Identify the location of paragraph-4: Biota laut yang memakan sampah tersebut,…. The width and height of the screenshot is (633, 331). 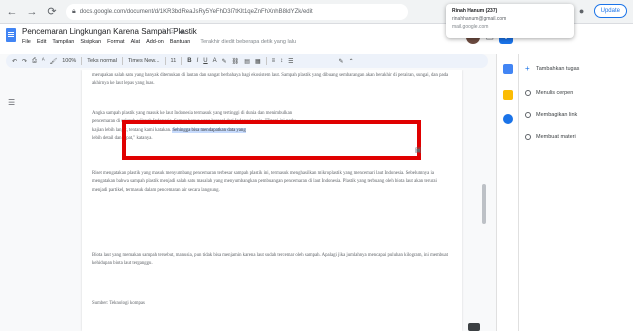
(272, 260).